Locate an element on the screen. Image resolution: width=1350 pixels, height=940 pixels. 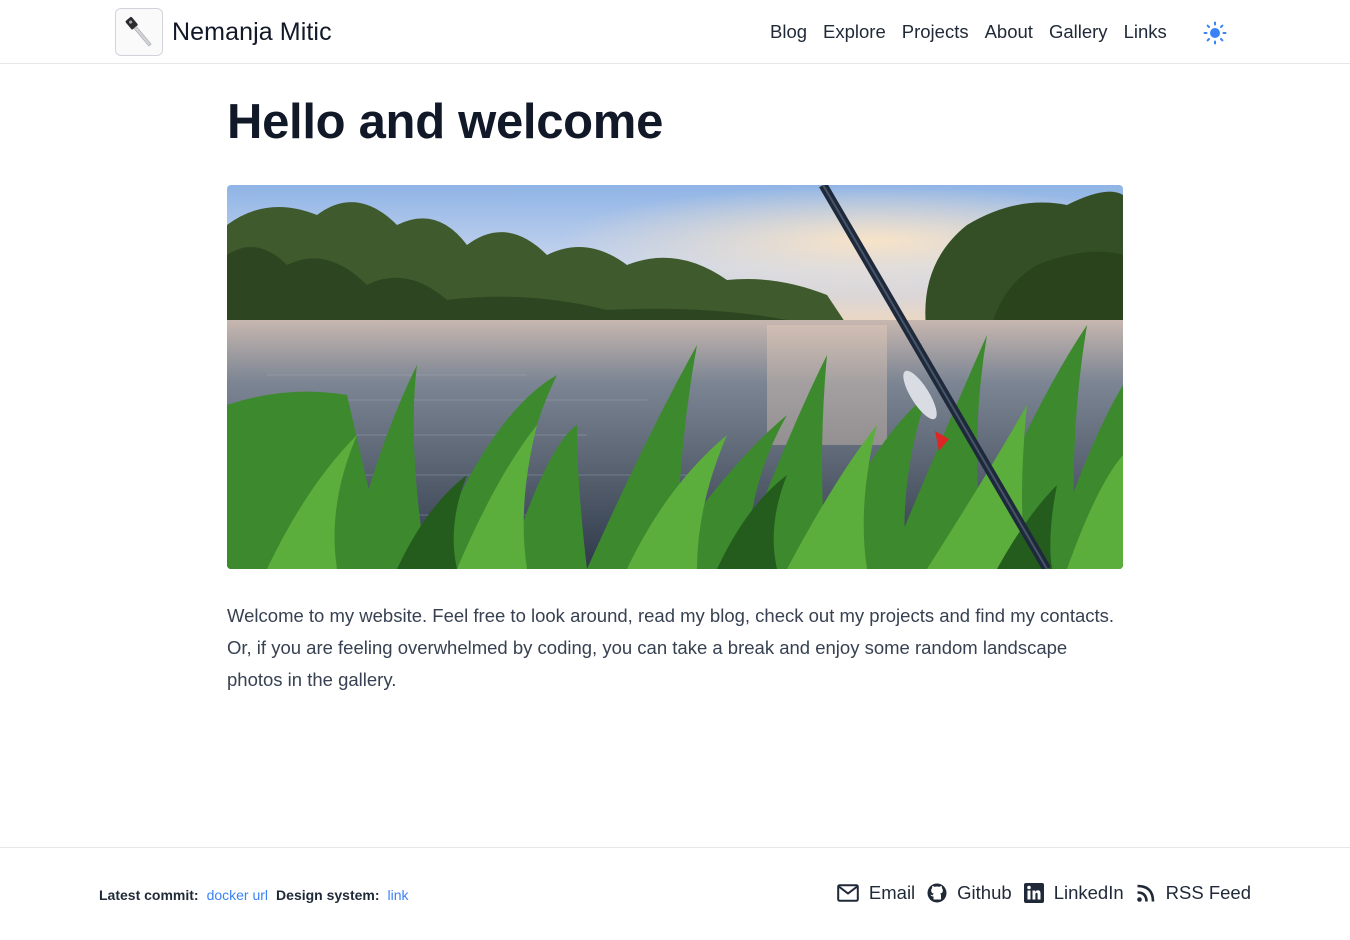
mail-icon is located at coordinates (848, 893).